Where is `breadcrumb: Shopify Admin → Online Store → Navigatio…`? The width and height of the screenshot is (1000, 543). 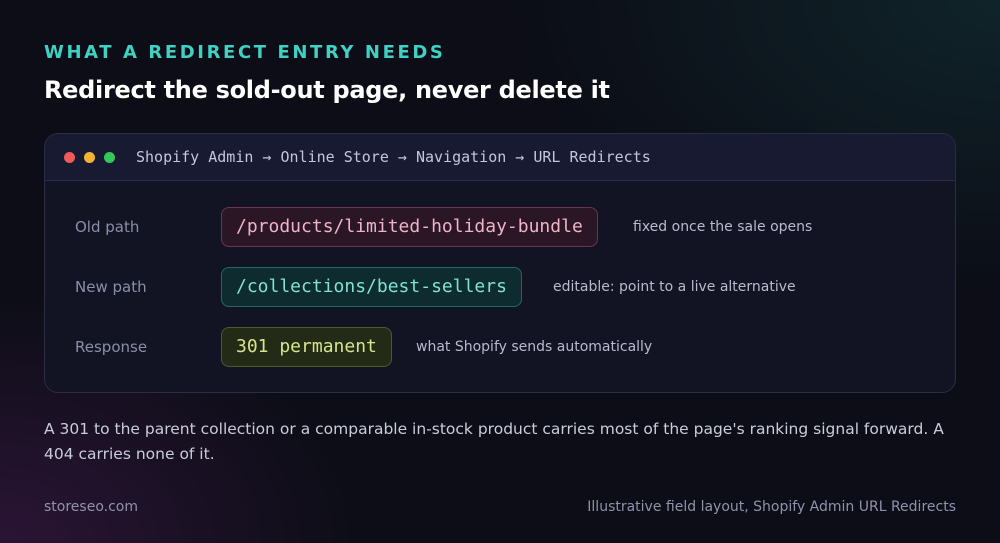
breadcrumb: Shopify Admin → Online Store → Navigatio… is located at coordinates (393, 157).